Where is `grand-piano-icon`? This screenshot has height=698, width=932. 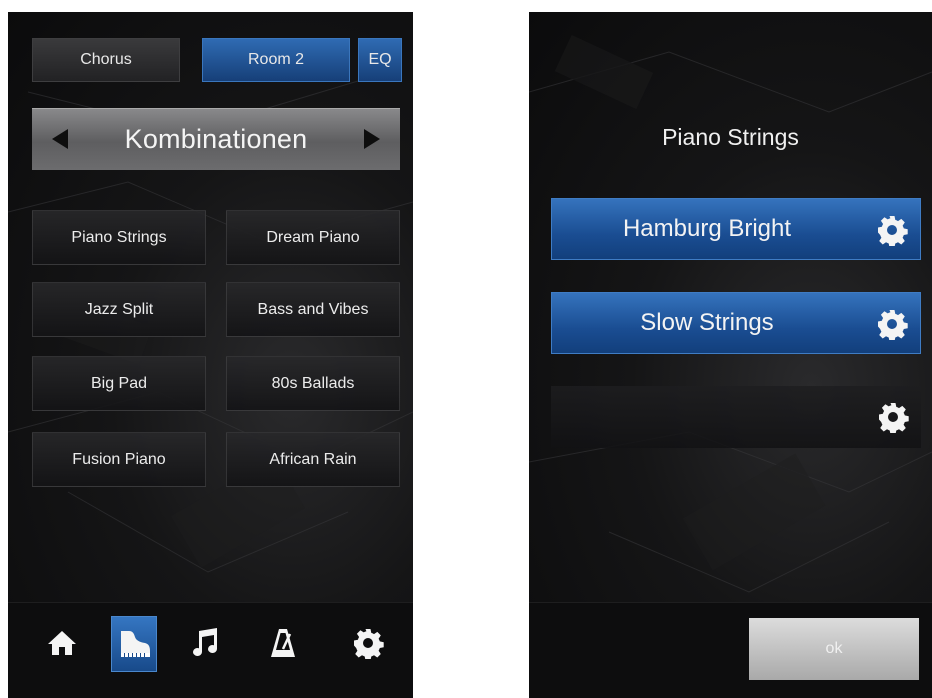
grand-piano-icon is located at coordinates (135, 644).